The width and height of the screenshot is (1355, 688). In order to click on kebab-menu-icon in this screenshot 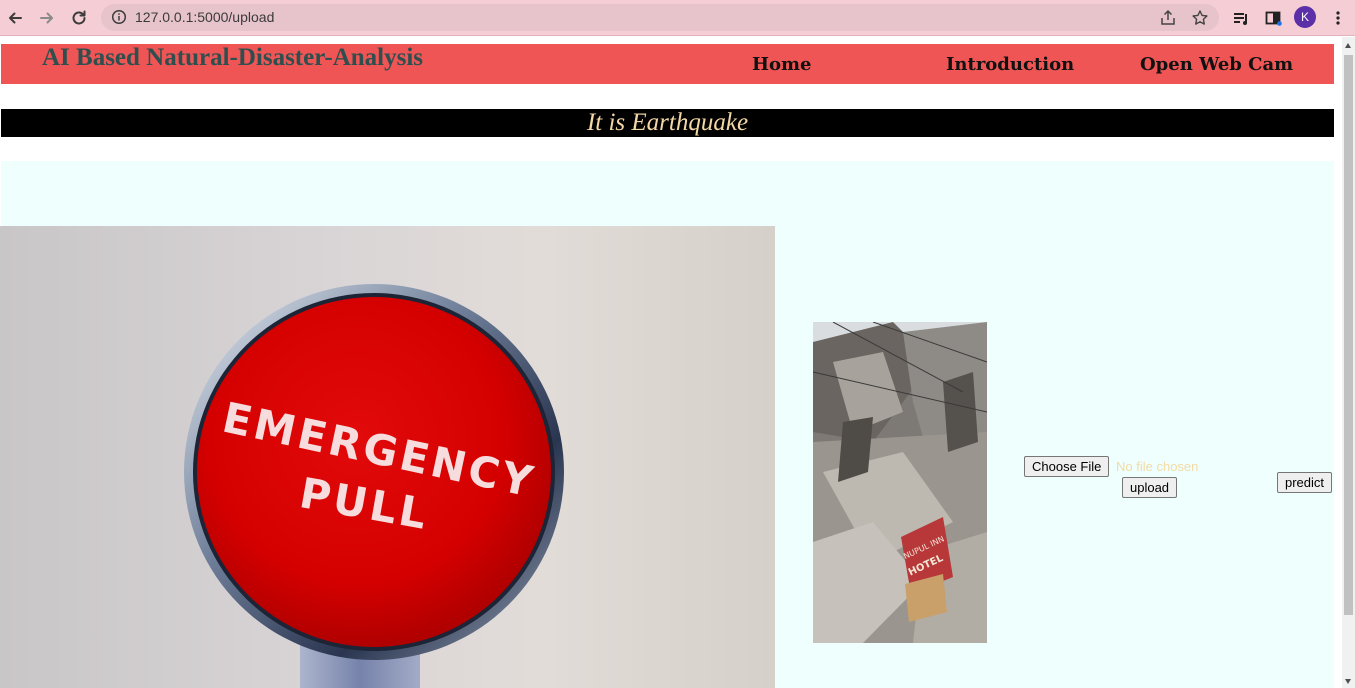, I will do `click(1338, 18)`.